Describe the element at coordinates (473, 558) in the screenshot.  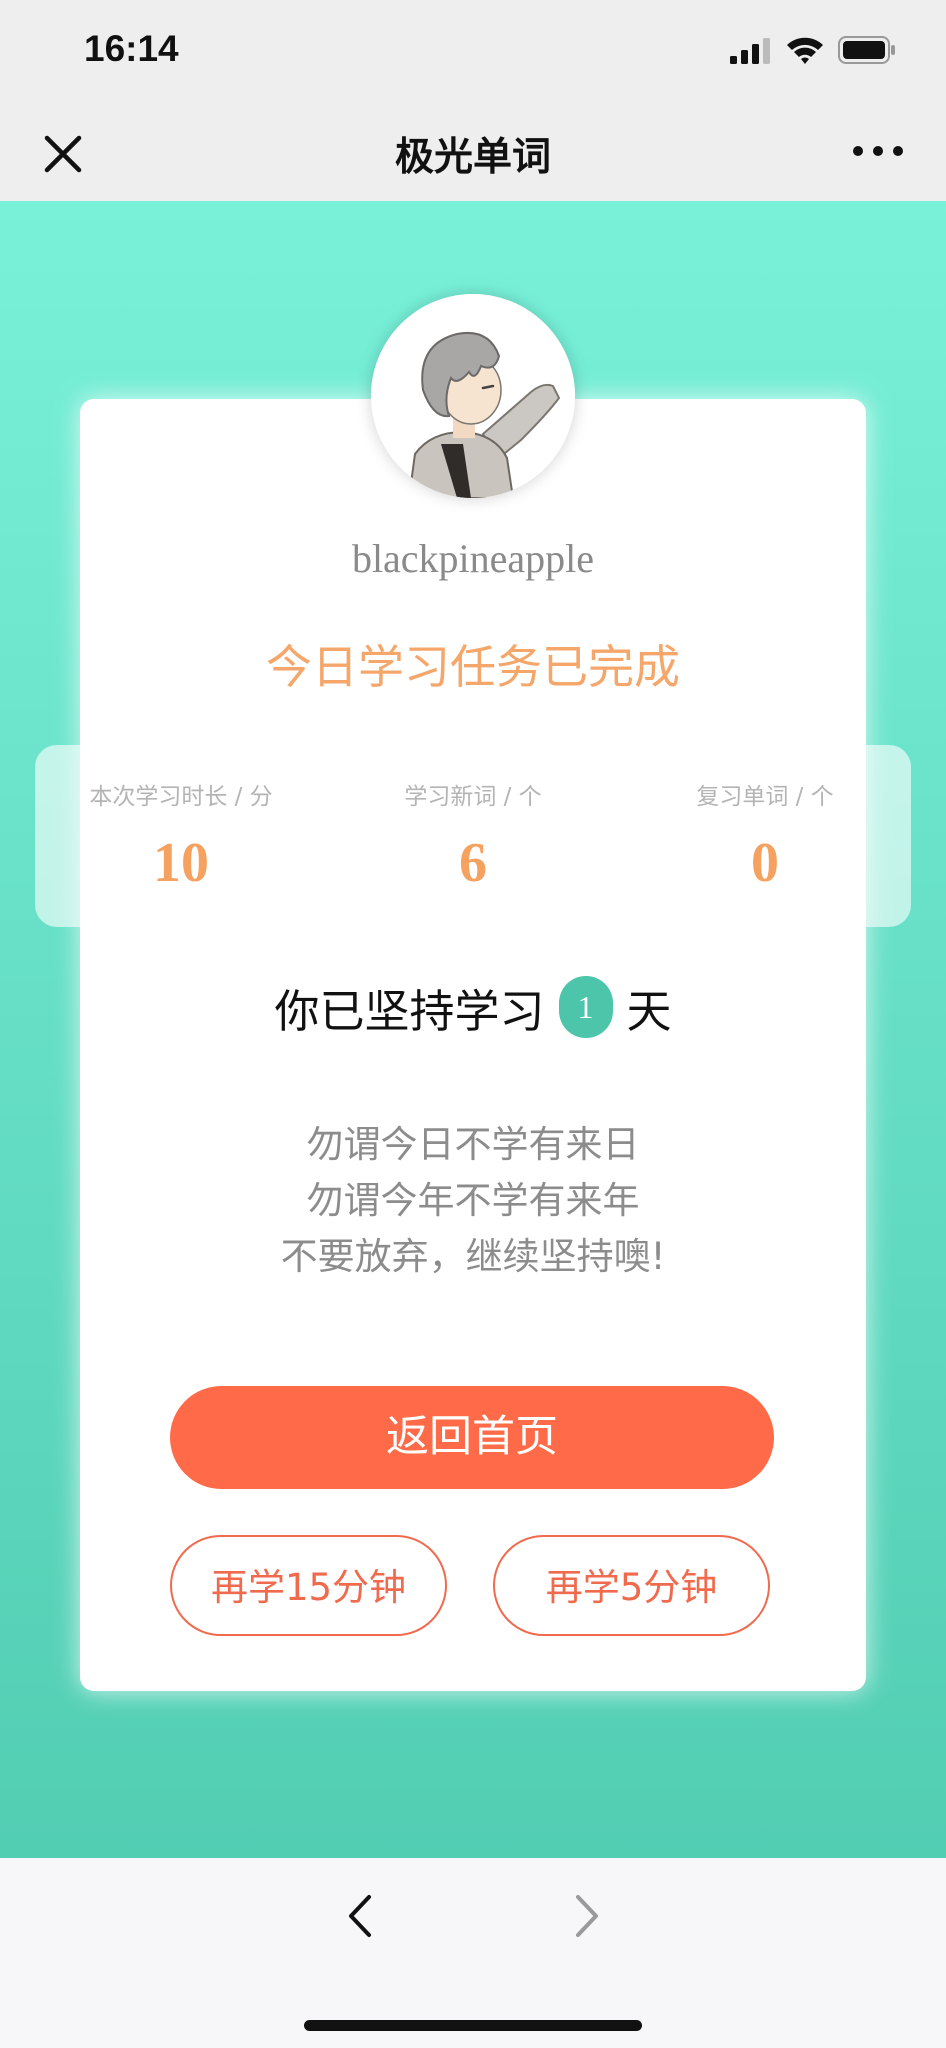
I see `username: blackpineapple` at that location.